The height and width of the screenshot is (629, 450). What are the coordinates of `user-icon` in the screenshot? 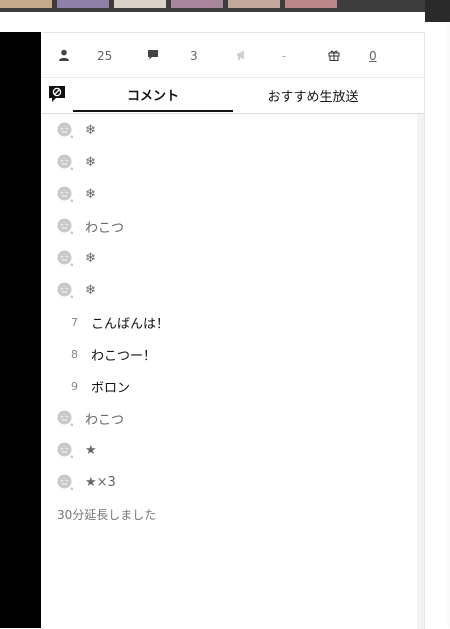 It's located at (64, 55).